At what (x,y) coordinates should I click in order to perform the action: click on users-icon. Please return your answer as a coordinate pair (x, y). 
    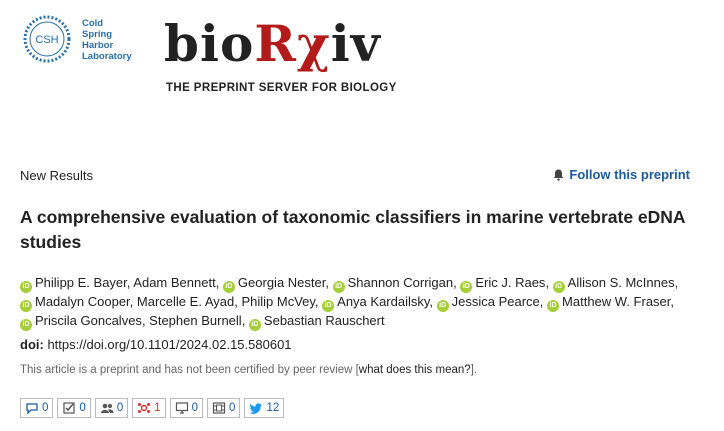
    Looking at the image, I should click on (107, 408).